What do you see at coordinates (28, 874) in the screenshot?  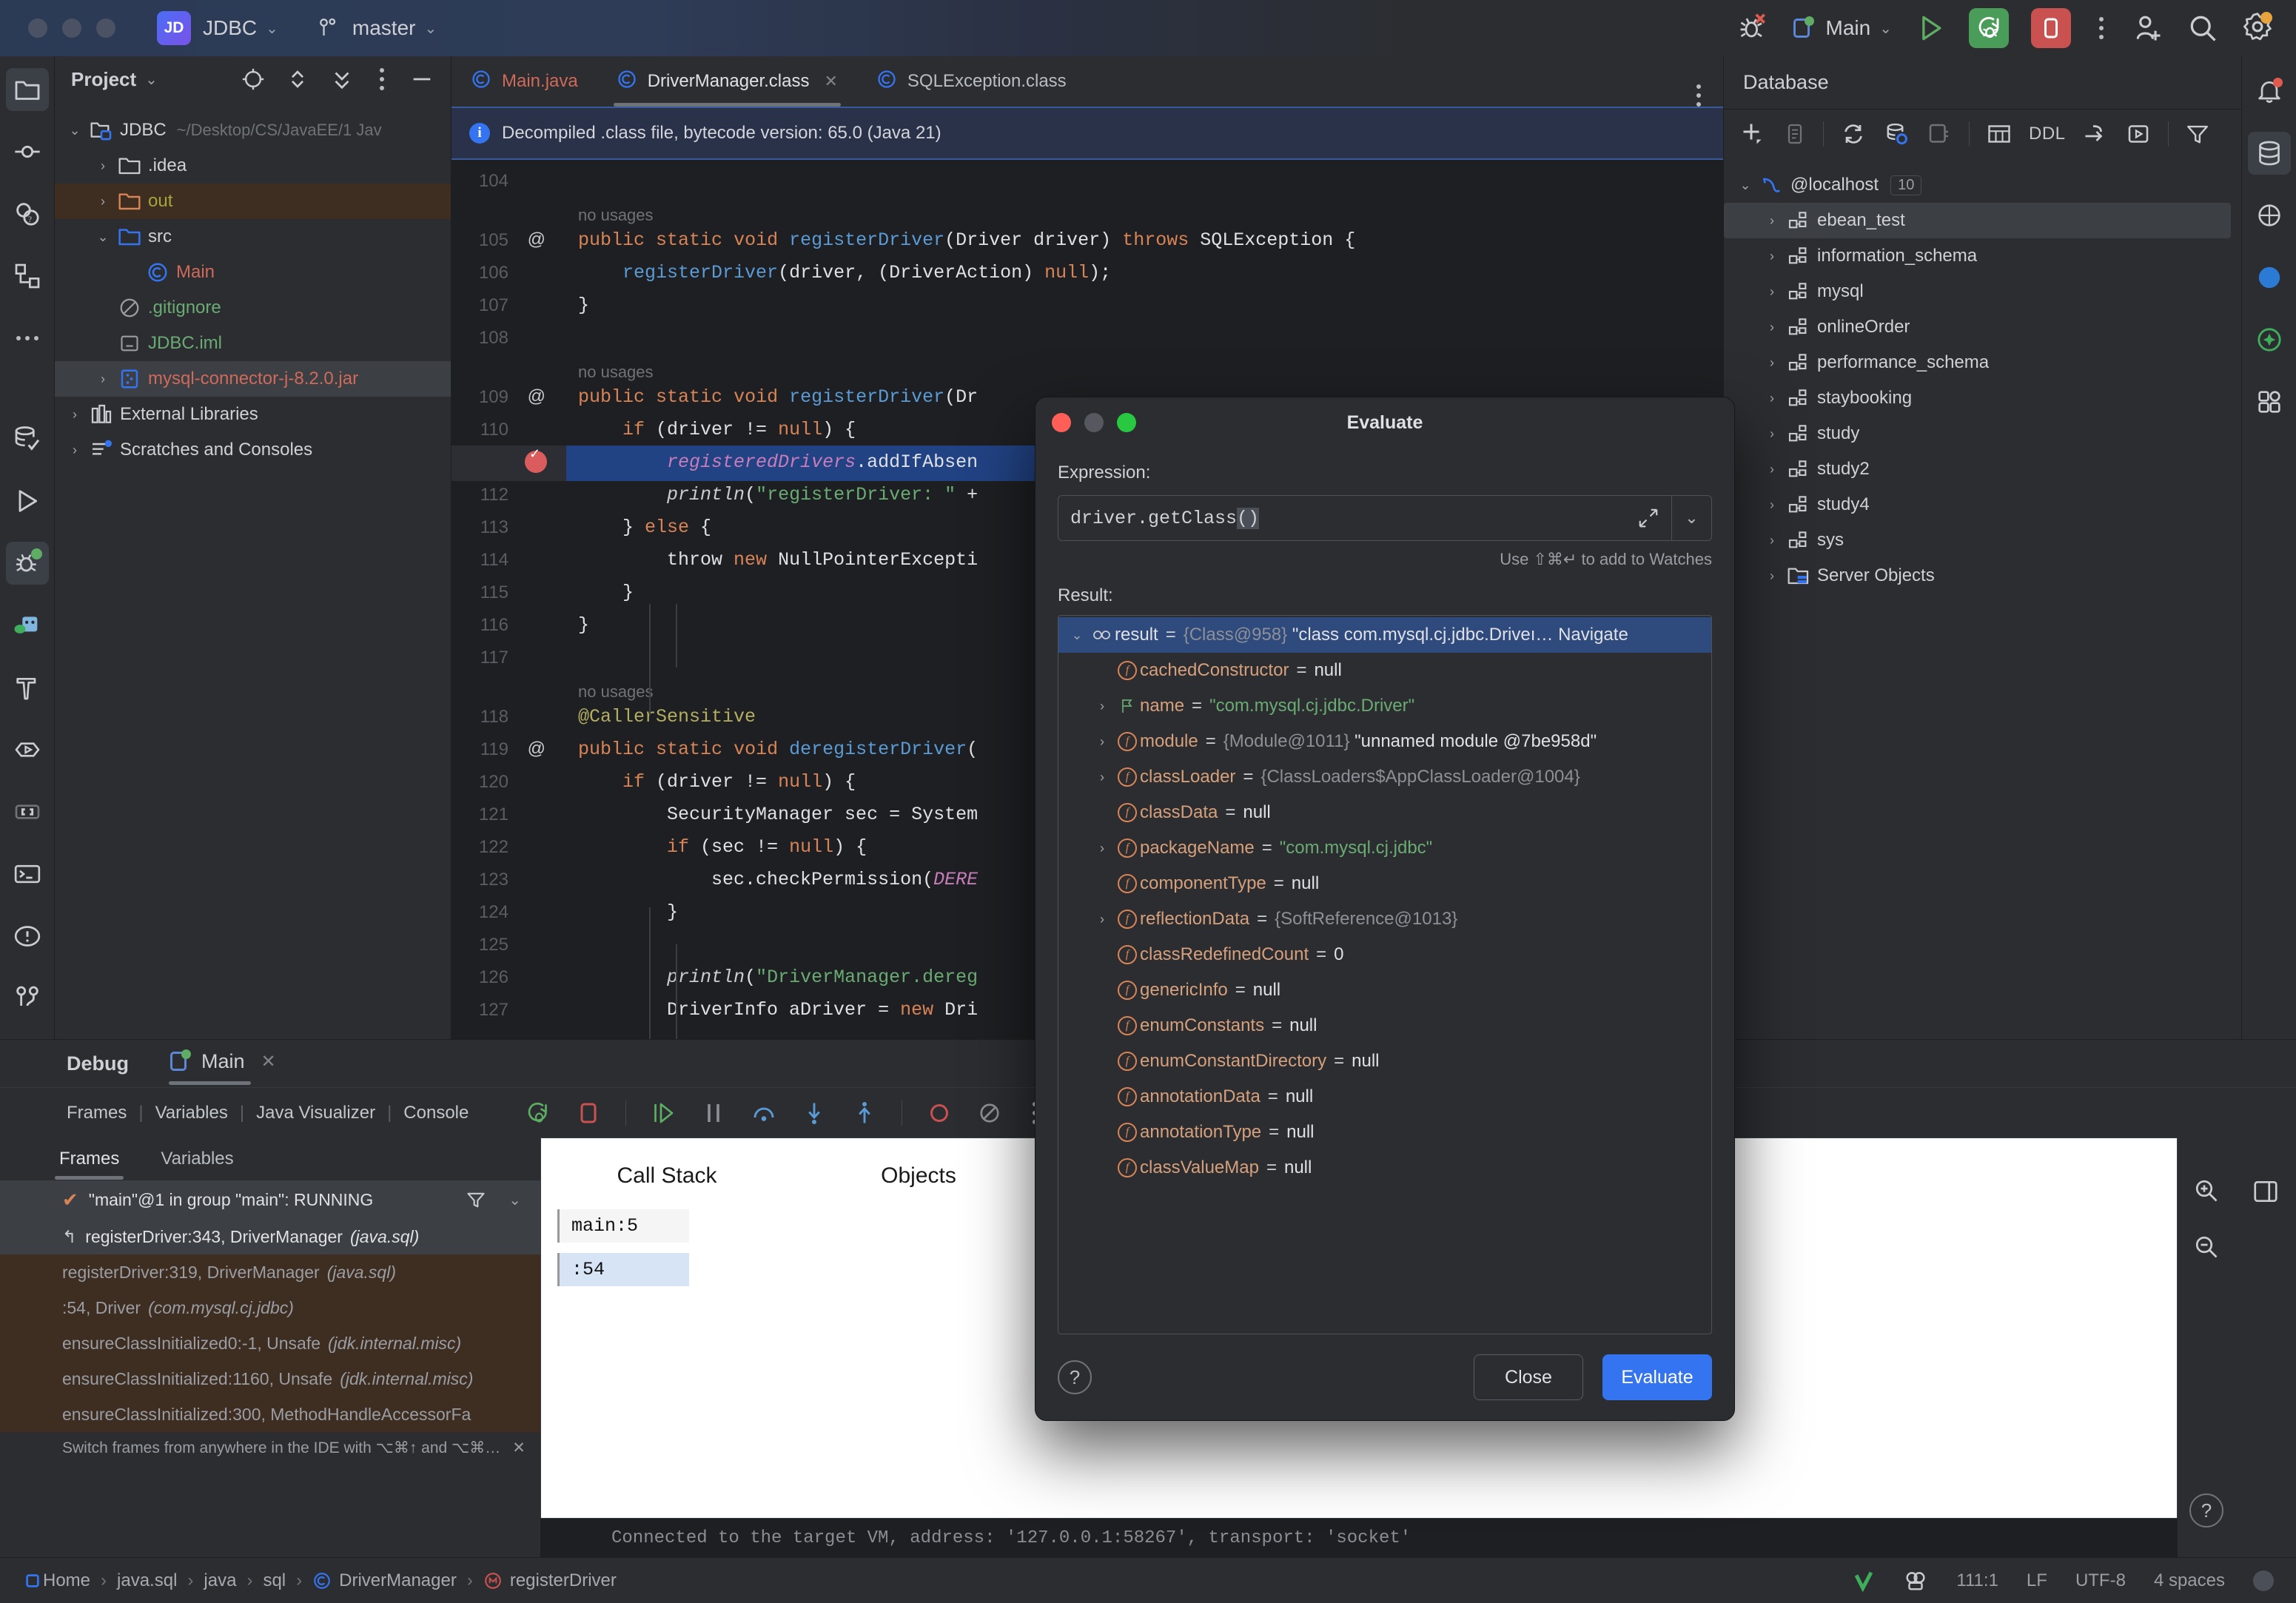 I see `terminal-tool-button` at bounding box center [28, 874].